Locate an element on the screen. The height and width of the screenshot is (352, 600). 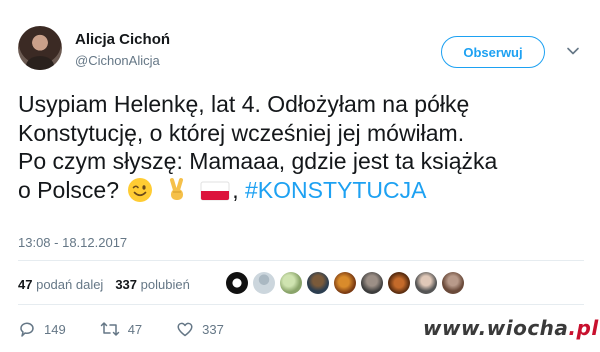
victory-hand-emoji-icon is located at coordinates (176, 188).